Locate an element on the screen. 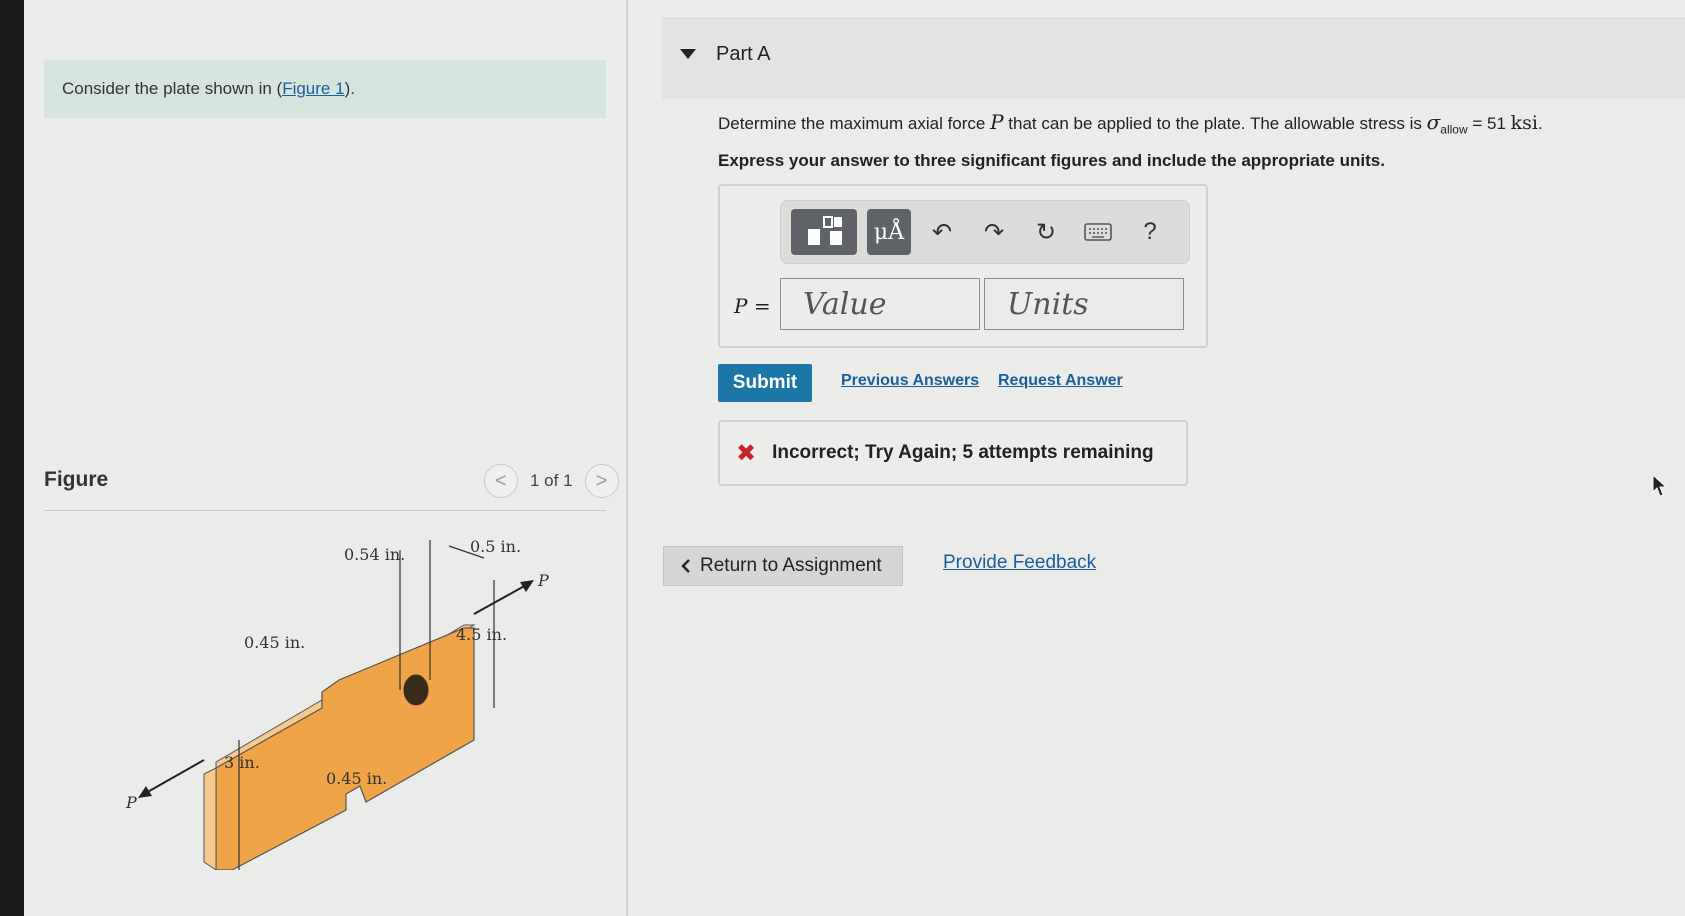 The image size is (1685, 916). next-figure-button: > is located at coordinates (601, 481).